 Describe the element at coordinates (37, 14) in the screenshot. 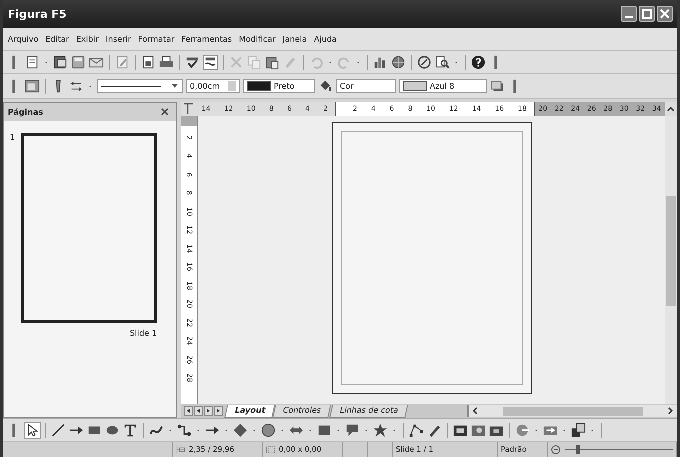

I see `window-title: Figura F5` at that location.